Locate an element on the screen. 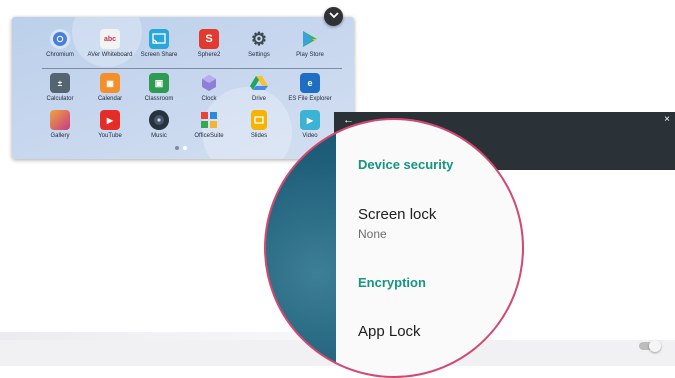 Image resolution: width=675 pixels, height=378 pixels. app-clock: Clock is located at coordinates (209, 87).